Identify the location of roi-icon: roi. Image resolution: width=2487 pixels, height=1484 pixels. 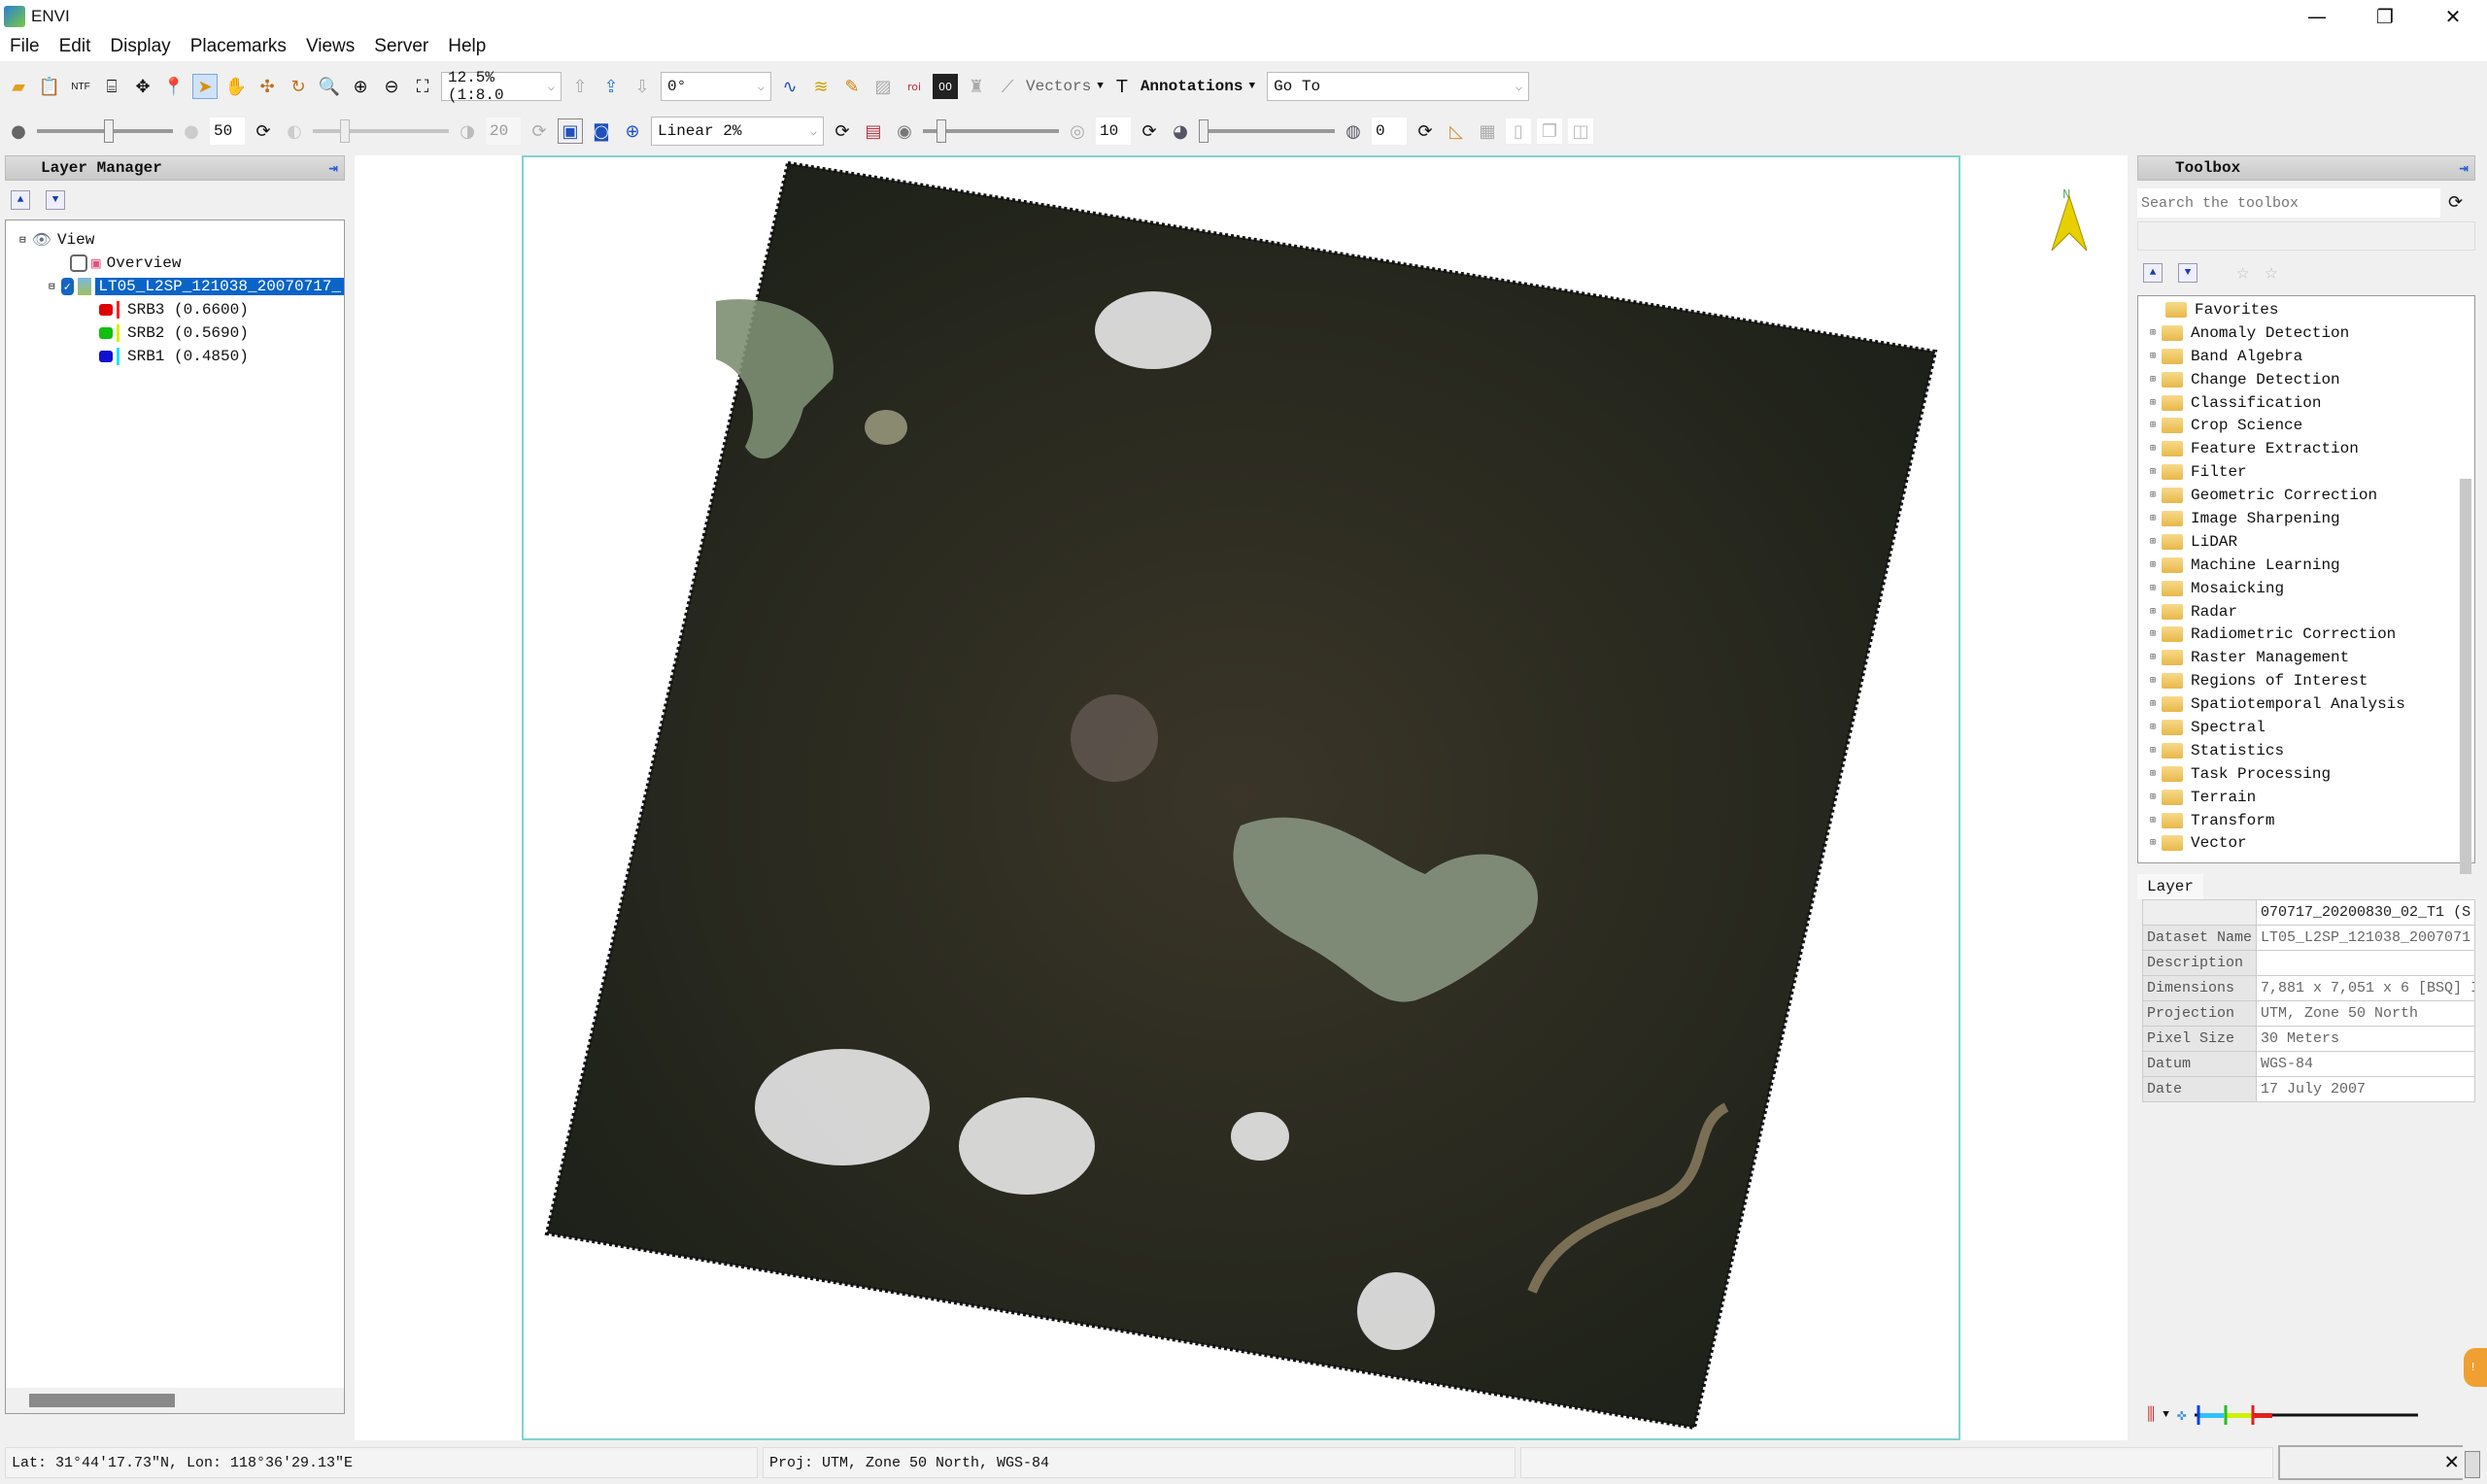
(914, 86).